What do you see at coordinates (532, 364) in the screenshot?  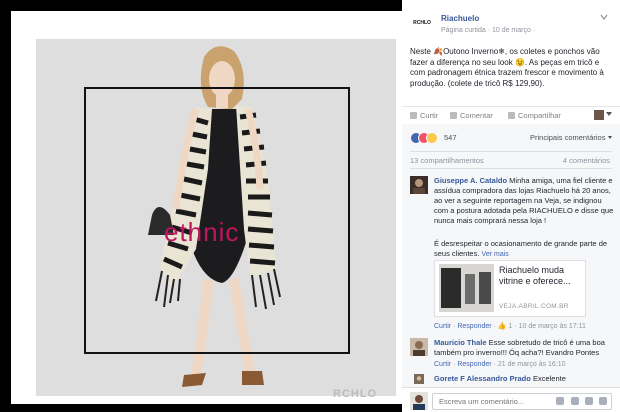 I see `comment-date: 21 de março às 16:10` at bounding box center [532, 364].